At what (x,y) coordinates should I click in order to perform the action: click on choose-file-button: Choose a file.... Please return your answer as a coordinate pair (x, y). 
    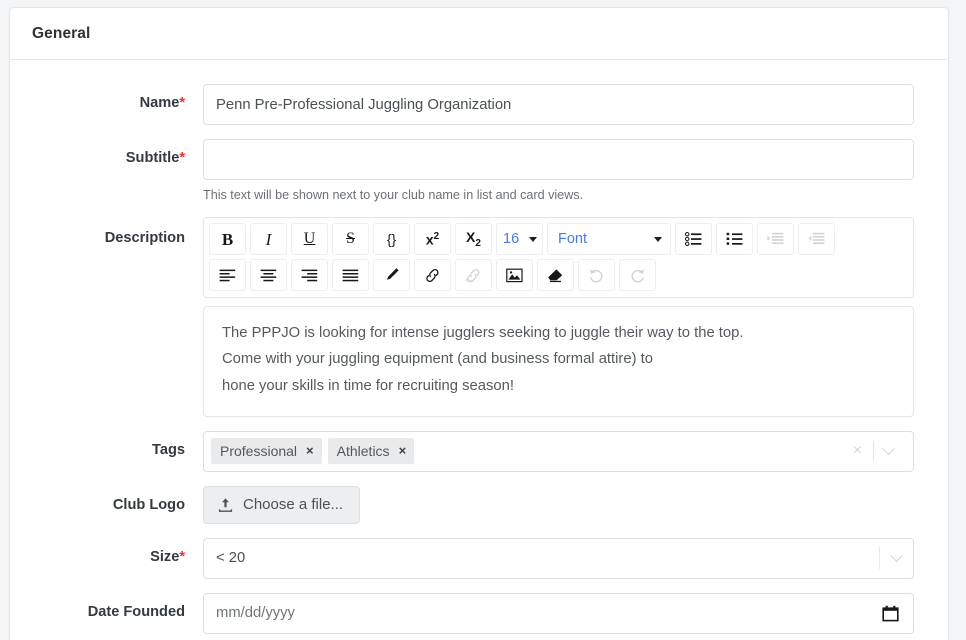
    Looking at the image, I should click on (282, 504).